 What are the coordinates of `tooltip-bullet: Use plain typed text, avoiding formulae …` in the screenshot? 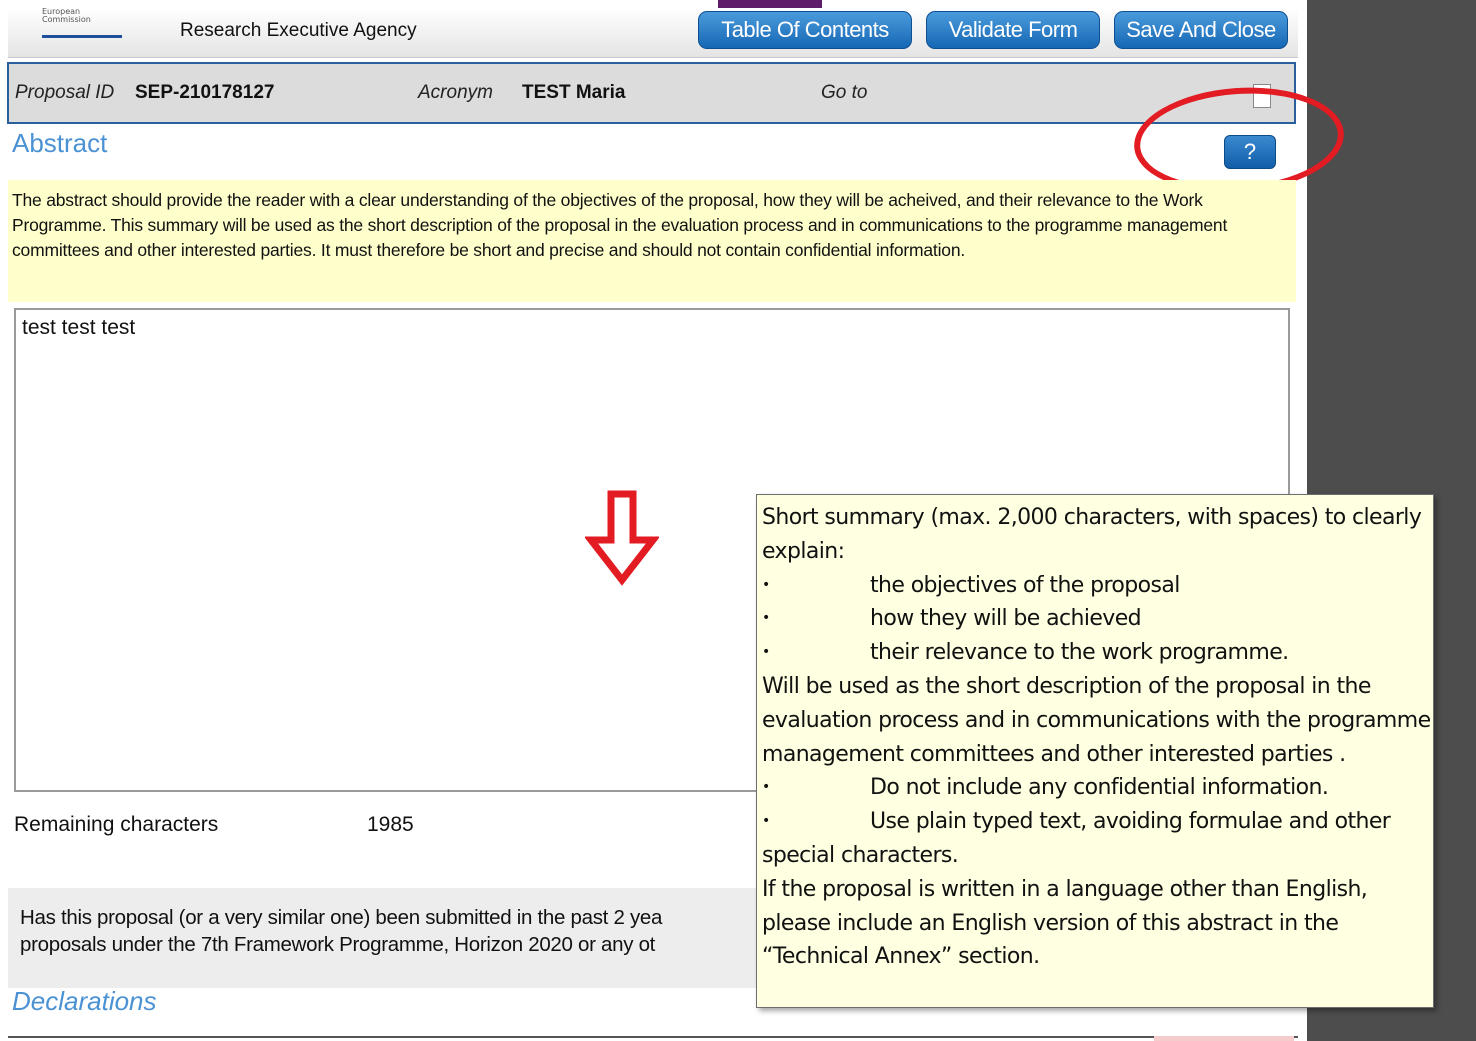 It's located at (1097, 822).